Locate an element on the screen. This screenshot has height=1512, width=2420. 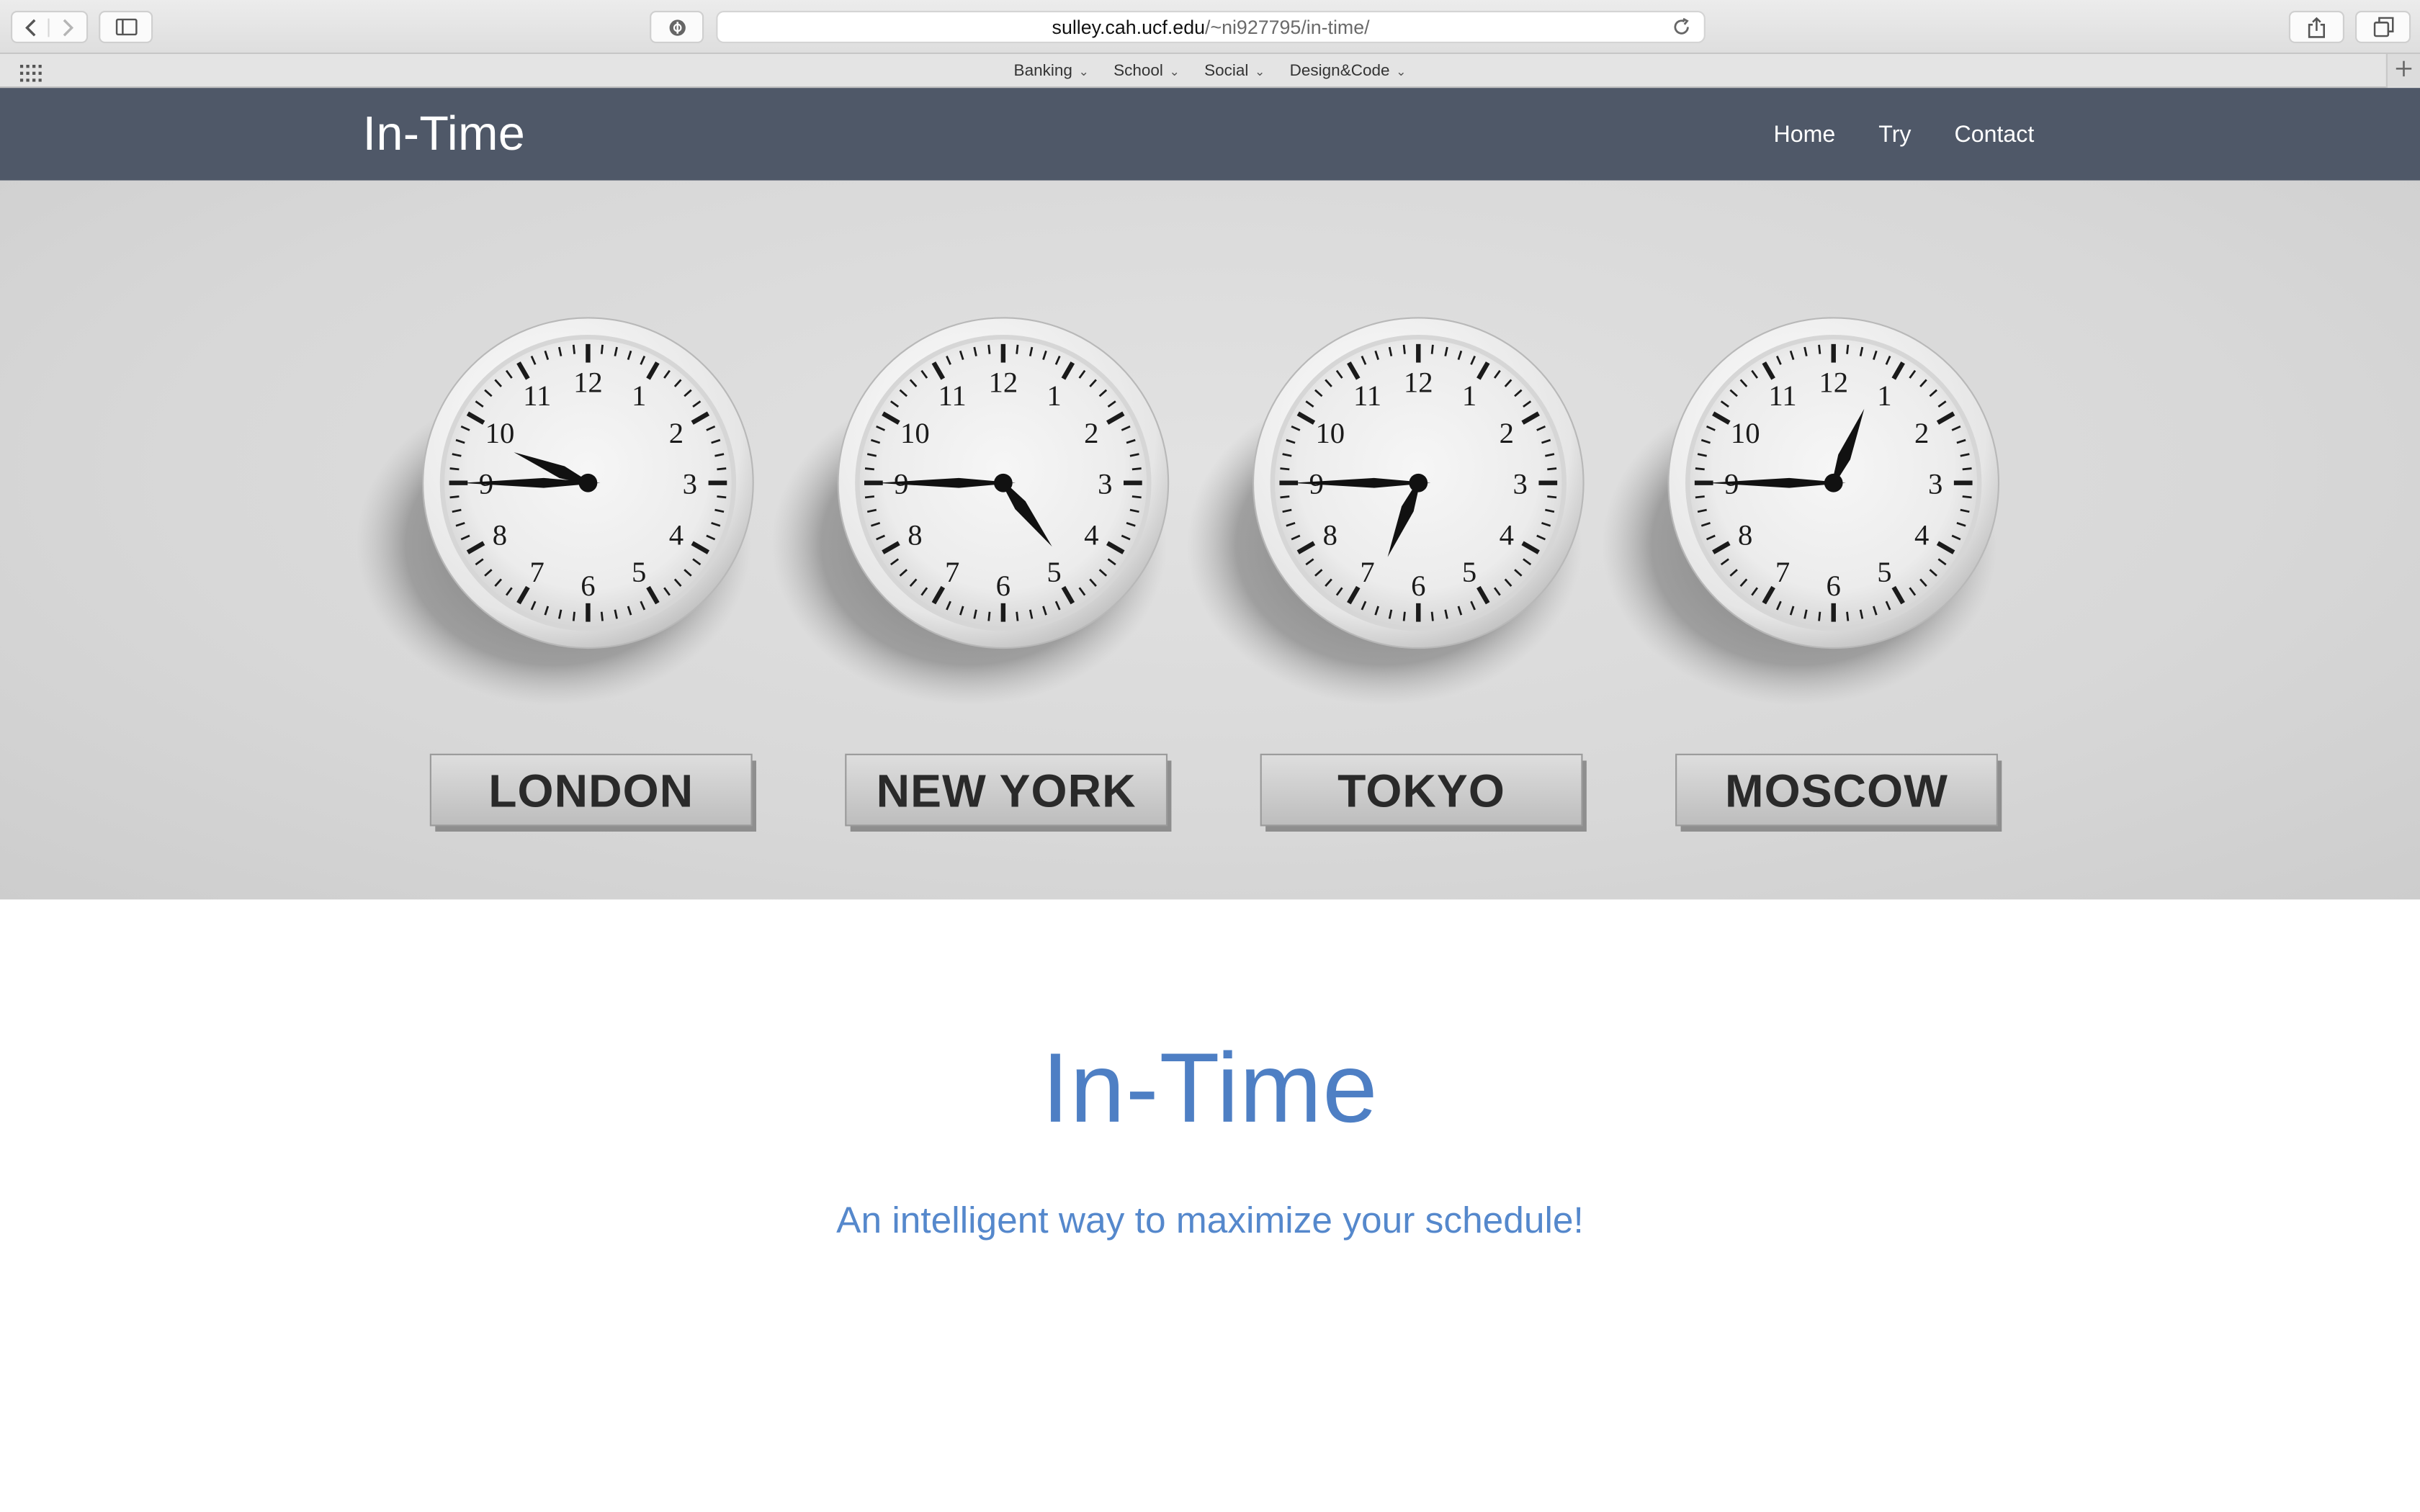
clock-tokyo: 123456789101112 is located at coordinates (1386, 574).